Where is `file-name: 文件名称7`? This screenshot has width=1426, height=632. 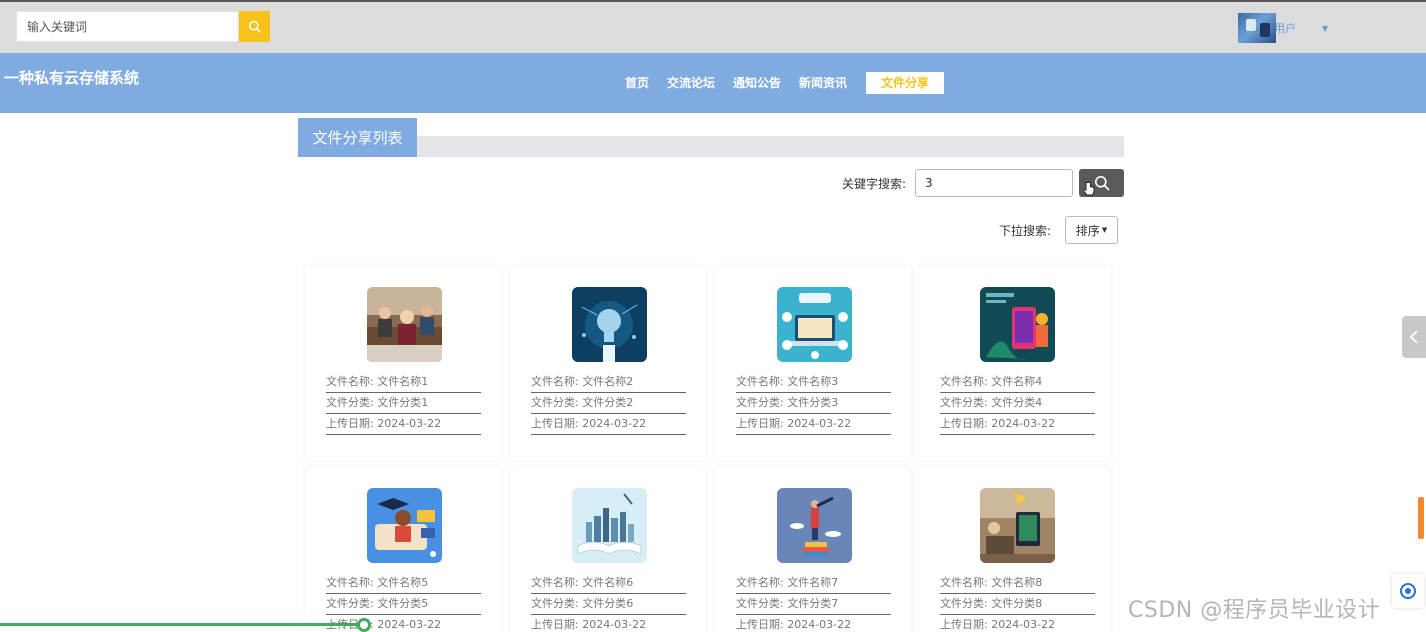
file-name: 文件名称7 is located at coordinates (813, 582).